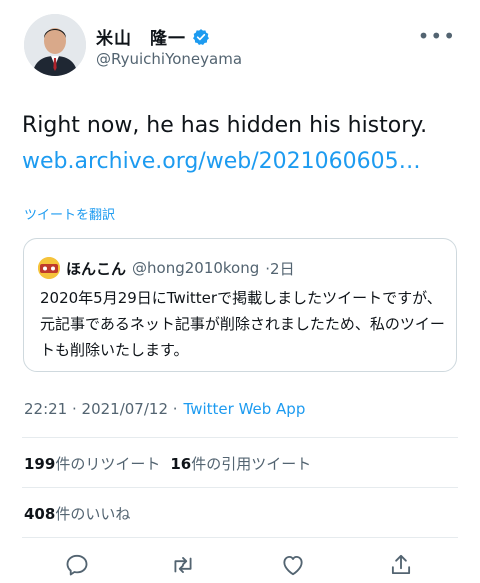  What do you see at coordinates (40, 514) in the screenshot?
I see `like-count: 408` at bounding box center [40, 514].